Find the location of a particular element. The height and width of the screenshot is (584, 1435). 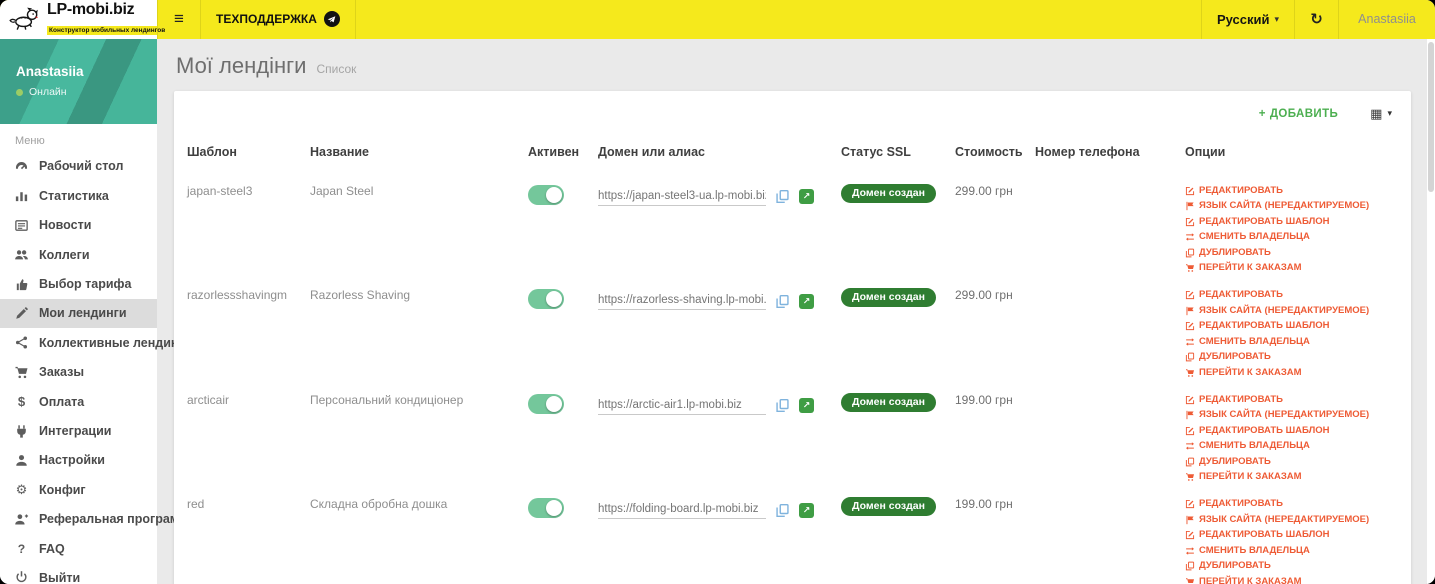

price-cell: 299.00 грн is located at coordinates (984, 295).